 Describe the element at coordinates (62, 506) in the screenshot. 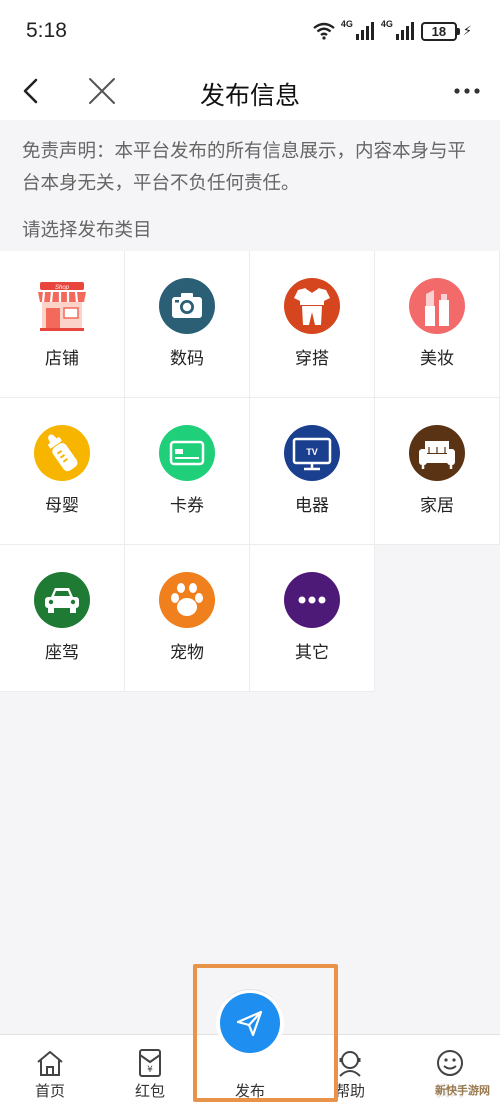

I see `category-label: 母婴` at that location.